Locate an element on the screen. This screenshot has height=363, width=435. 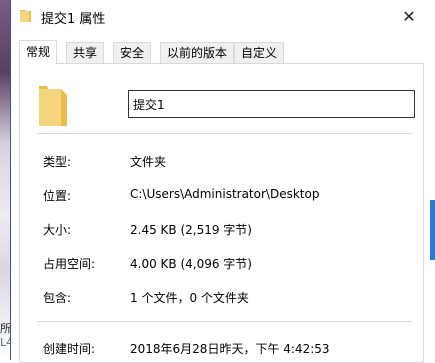
close-button: ✕ is located at coordinates (409, 16).